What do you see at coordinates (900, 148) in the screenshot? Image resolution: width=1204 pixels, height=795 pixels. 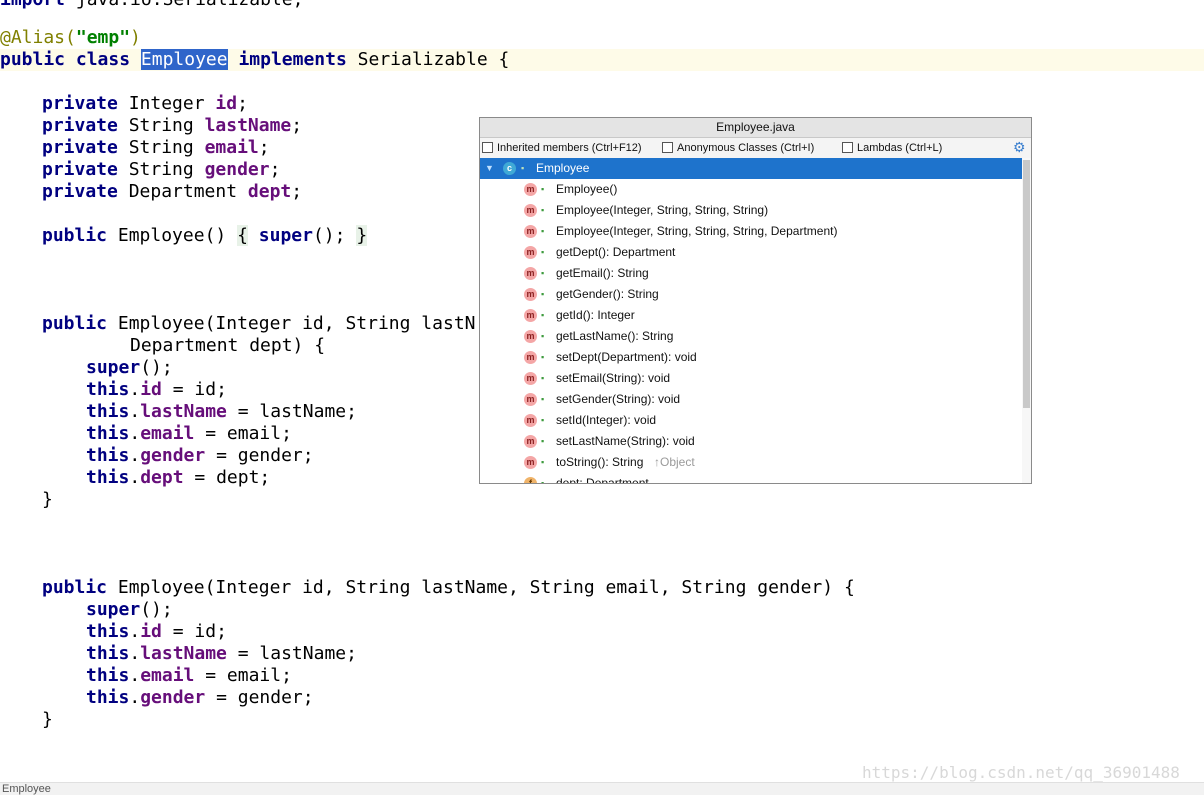 I see `option-label: Lambdas (Ctrl+L)` at bounding box center [900, 148].